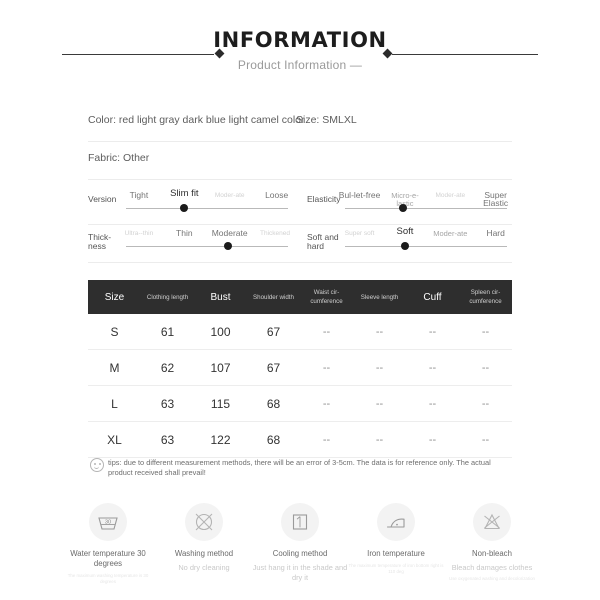 Image resolution: width=600 pixels, height=600 pixels. Describe the element at coordinates (359, 233) in the screenshot. I see `tick-label: Super soft` at that location.